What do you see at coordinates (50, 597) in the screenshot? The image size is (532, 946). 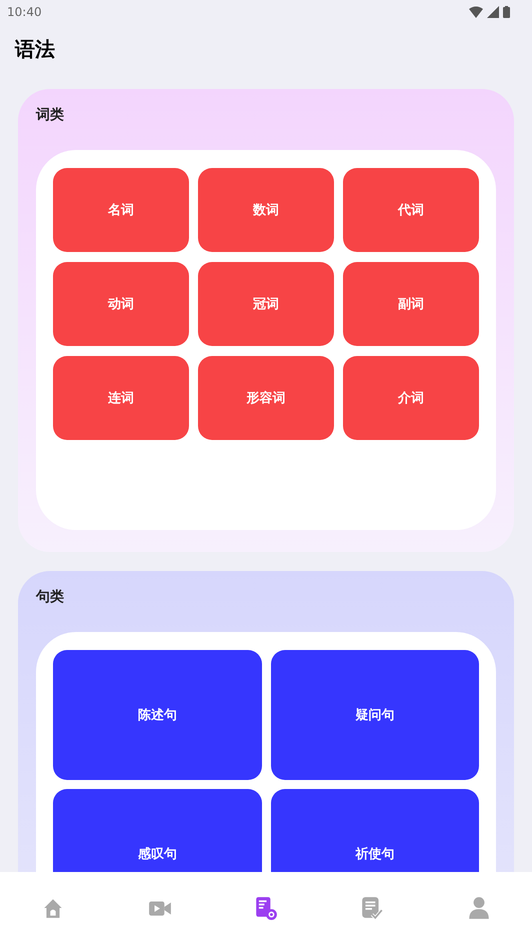 I see `section-title: 句类` at bounding box center [50, 597].